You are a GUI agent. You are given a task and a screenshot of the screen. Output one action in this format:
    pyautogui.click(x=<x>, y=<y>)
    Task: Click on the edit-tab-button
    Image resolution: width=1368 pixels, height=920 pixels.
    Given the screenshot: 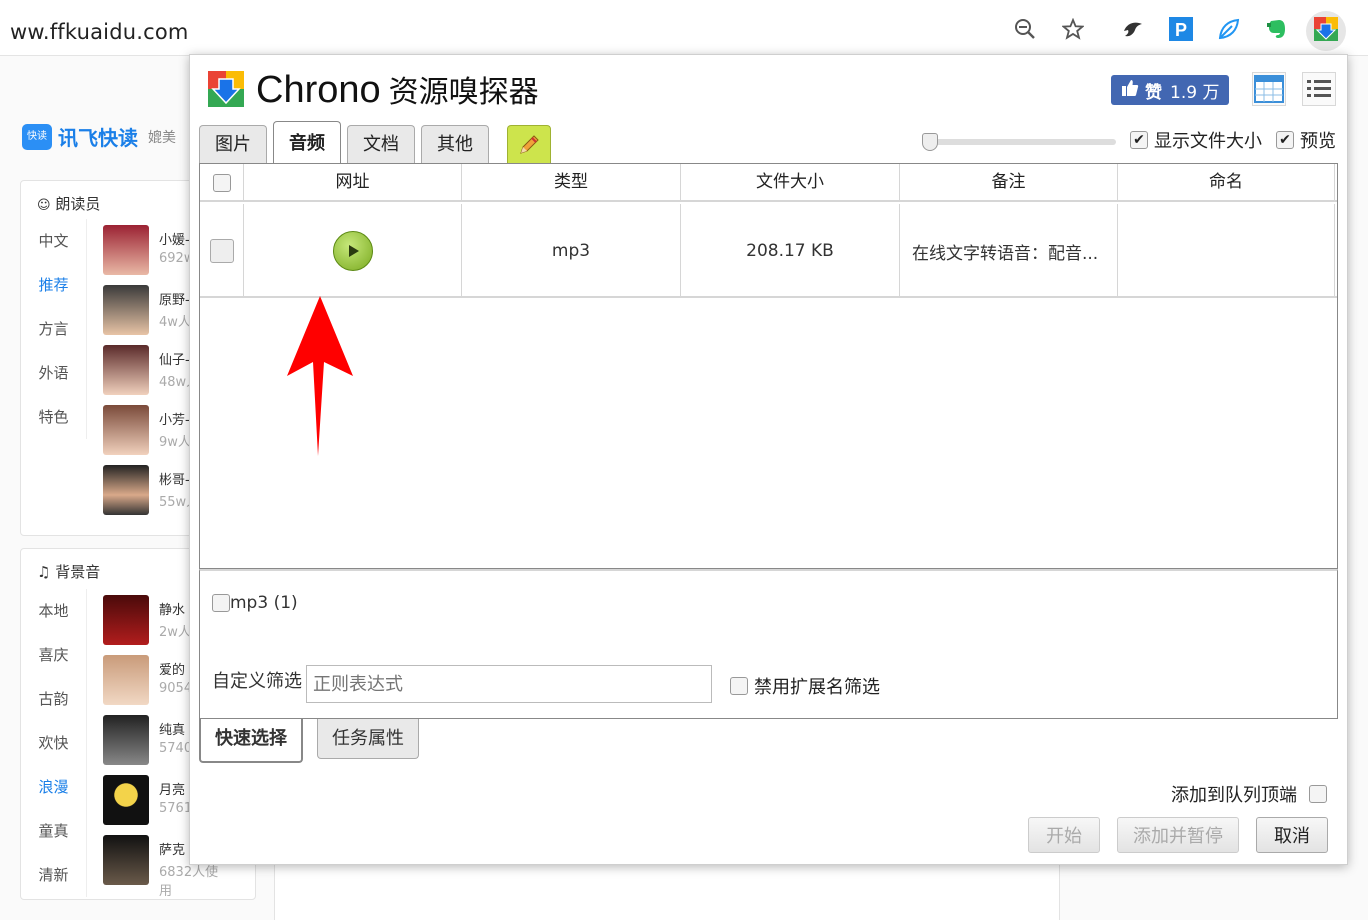 What is the action you would take?
    pyautogui.click(x=529, y=144)
    